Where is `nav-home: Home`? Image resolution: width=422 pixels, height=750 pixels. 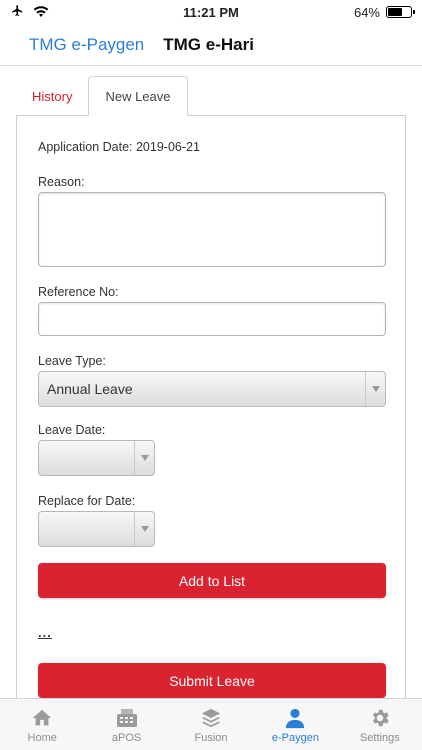 nav-home: Home is located at coordinates (42, 724).